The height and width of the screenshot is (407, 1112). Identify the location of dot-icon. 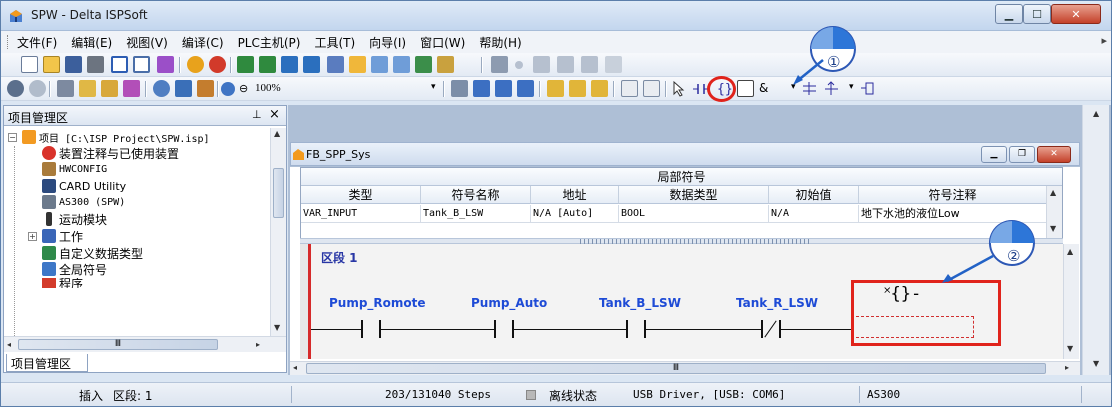
(519, 65).